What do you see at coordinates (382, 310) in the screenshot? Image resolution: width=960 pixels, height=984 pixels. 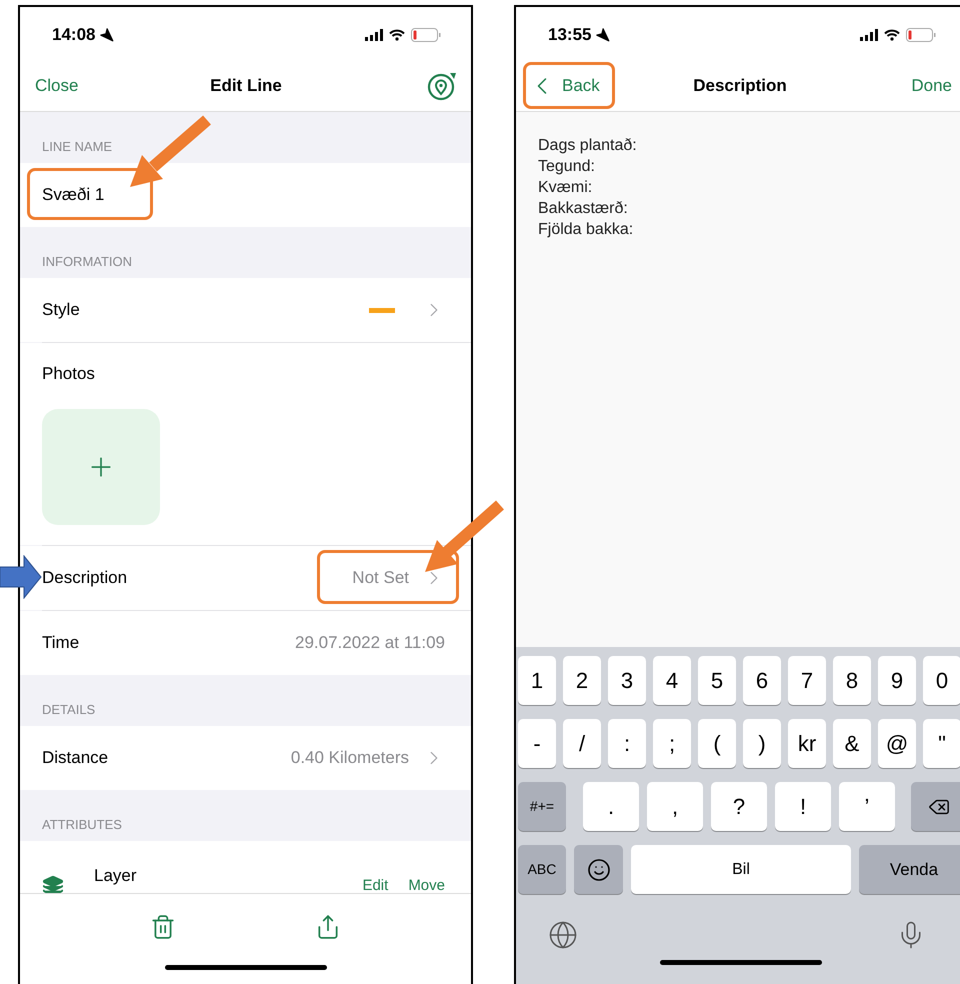 I see `line-style-swatch` at bounding box center [382, 310].